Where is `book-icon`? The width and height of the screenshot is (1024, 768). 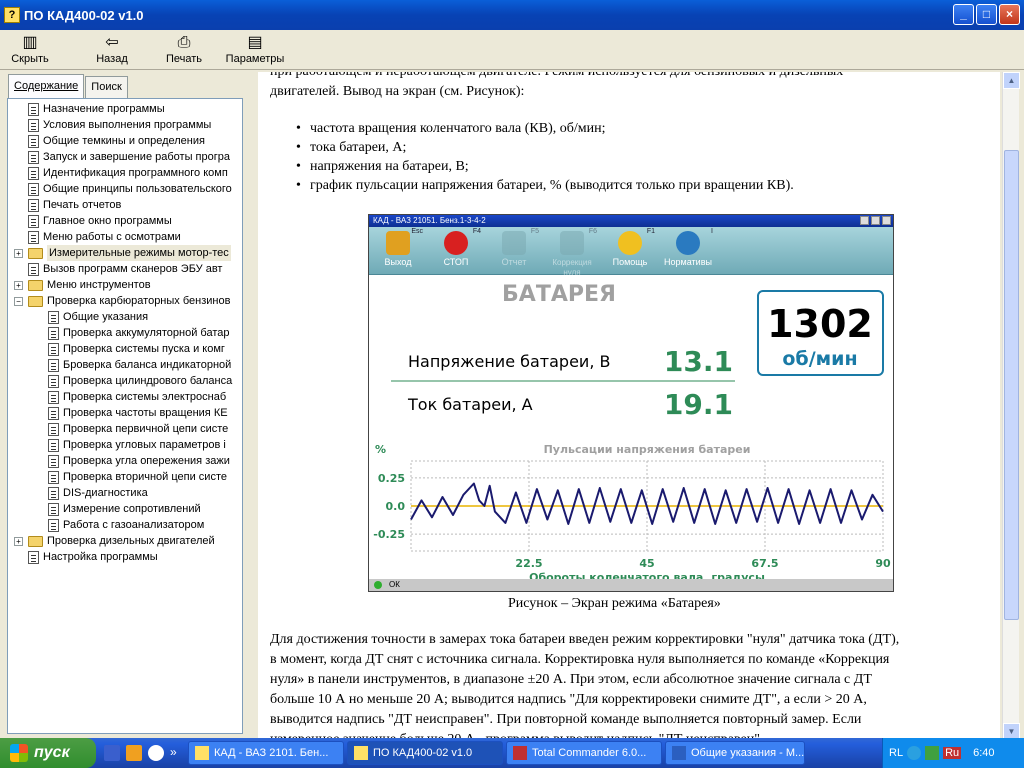
book-icon is located at coordinates (35, 285).